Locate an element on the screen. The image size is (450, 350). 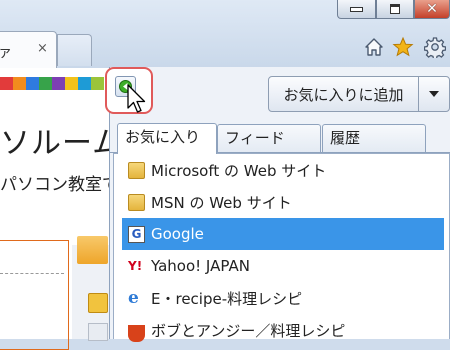
list-item-label: E・recipe-料理レシピ is located at coordinates (227, 298).